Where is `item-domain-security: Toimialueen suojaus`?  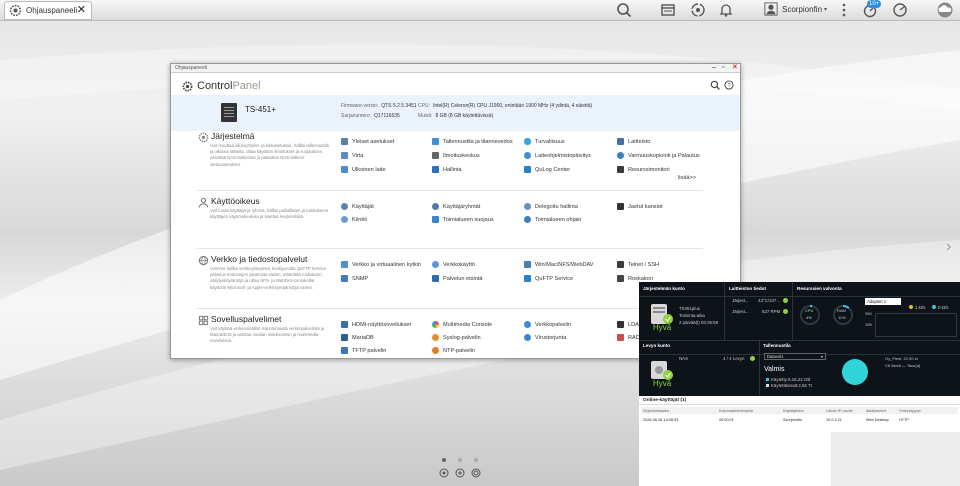
item-domain-security: Toimialueen suojaus is located at coordinates (463, 219).